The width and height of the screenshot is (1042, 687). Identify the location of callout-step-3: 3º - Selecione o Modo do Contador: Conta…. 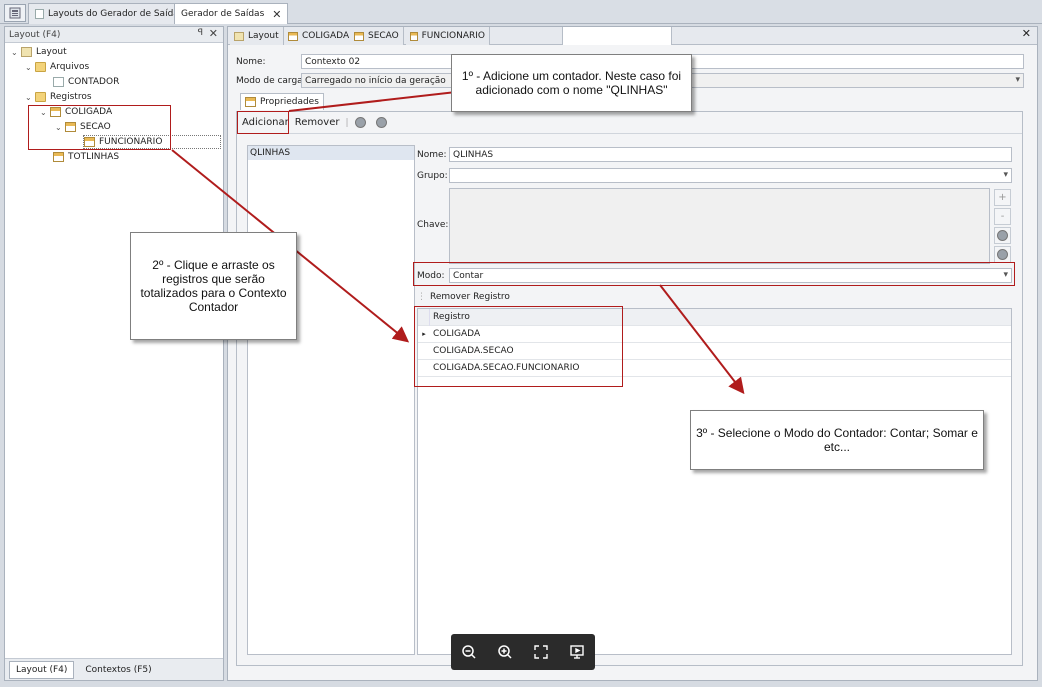
(837, 440).